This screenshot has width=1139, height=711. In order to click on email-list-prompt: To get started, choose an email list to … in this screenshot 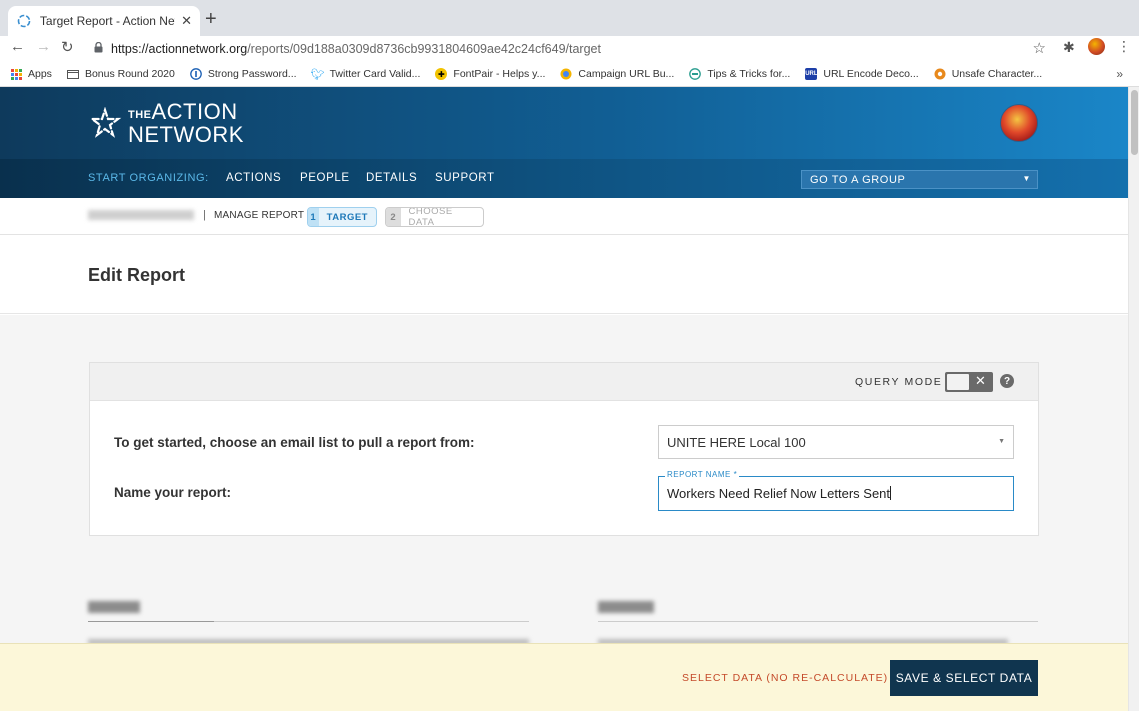, I will do `click(294, 442)`.